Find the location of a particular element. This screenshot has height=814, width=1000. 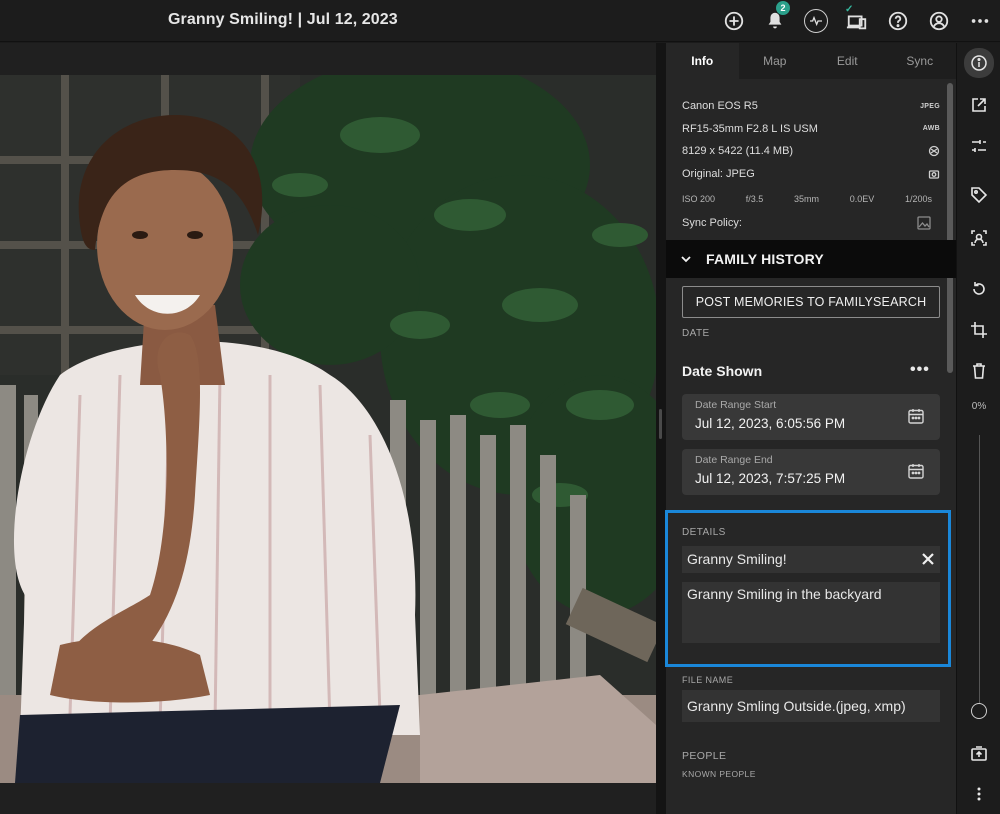

people-label: PEOPLE is located at coordinates (704, 756).